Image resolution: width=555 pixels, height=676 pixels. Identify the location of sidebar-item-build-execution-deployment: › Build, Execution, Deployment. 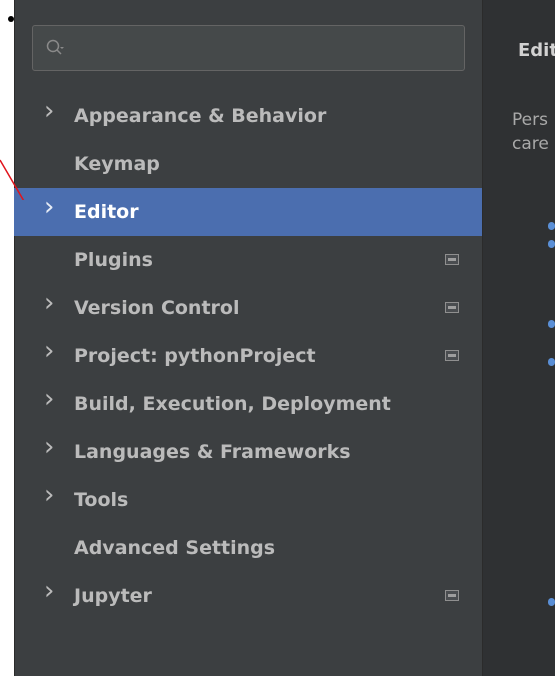
(248, 404).